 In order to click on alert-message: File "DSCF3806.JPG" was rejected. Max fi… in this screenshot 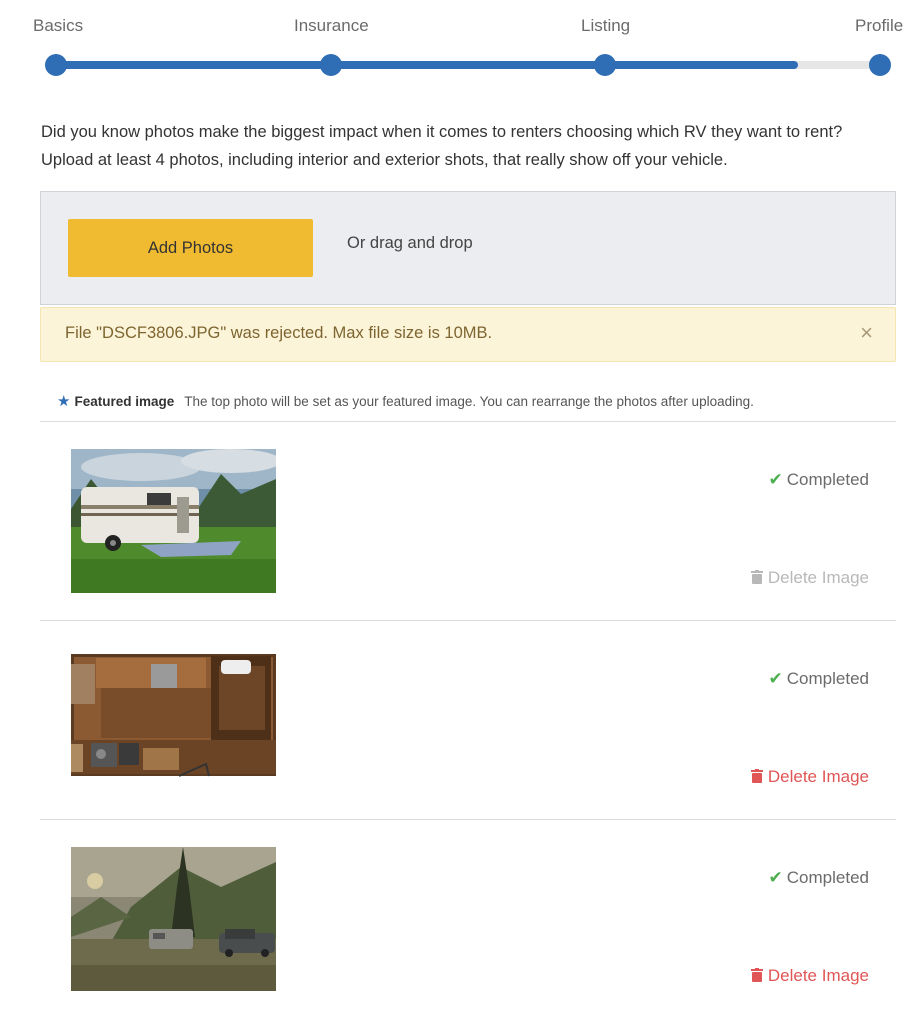, I will do `click(279, 333)`.